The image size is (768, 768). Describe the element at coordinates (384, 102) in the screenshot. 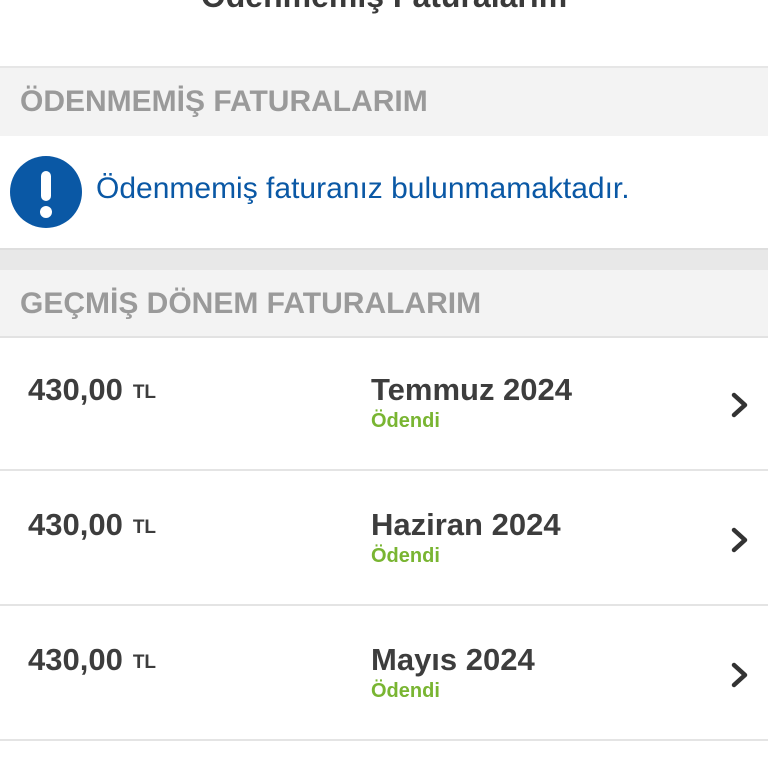

I see `section-header-unpaid: ÖDENMEMİŞ FATURALARIM` at that location.